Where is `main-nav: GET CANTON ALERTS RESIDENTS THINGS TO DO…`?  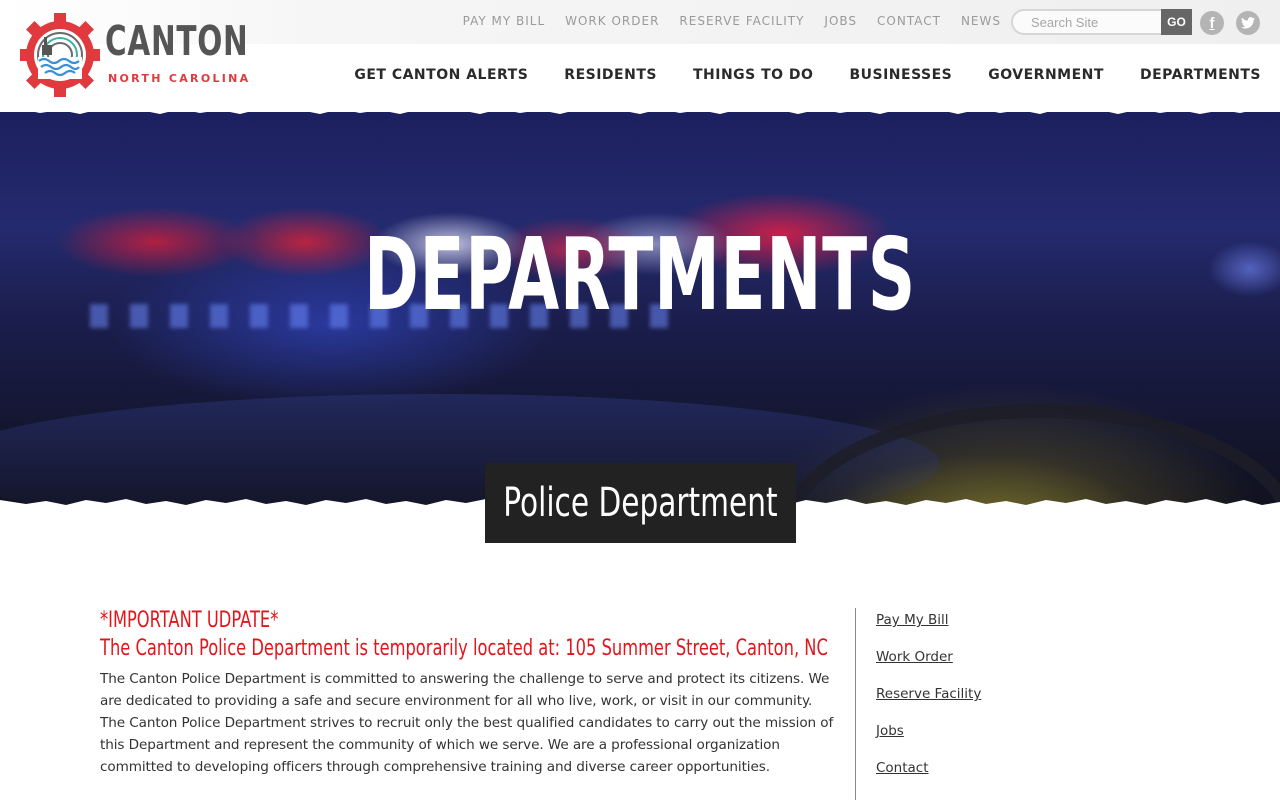
main-nav: GET CANTON ALERTS RESIDENTS THINGS TO DO… is located at coordinates (807, 75).